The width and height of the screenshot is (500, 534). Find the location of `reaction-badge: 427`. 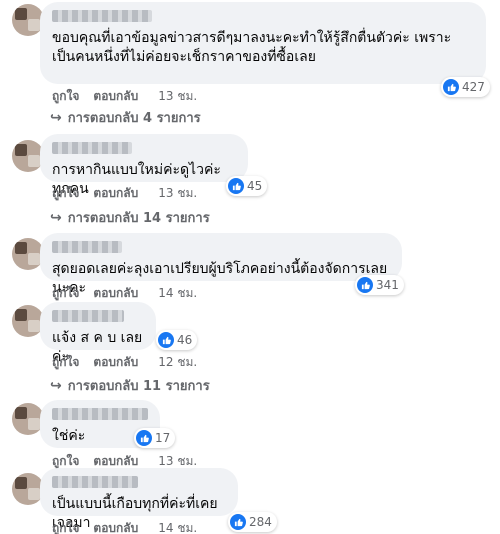

reaction-badge: 427 is located at coordinates (465, 87).